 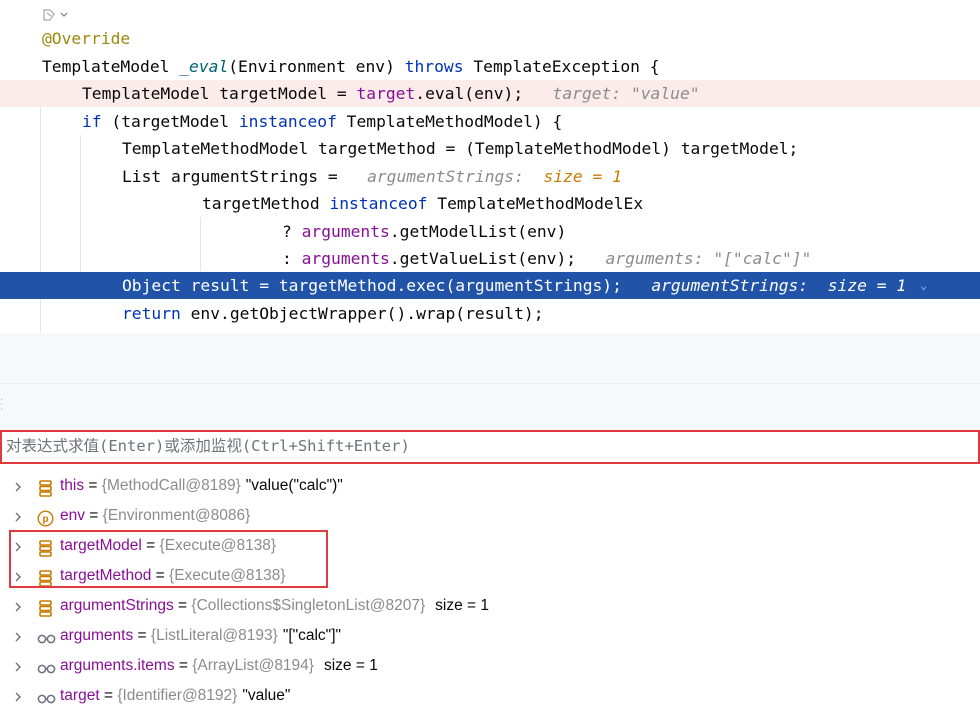 I want to click on fold-icon, so click(x=56, y=15).